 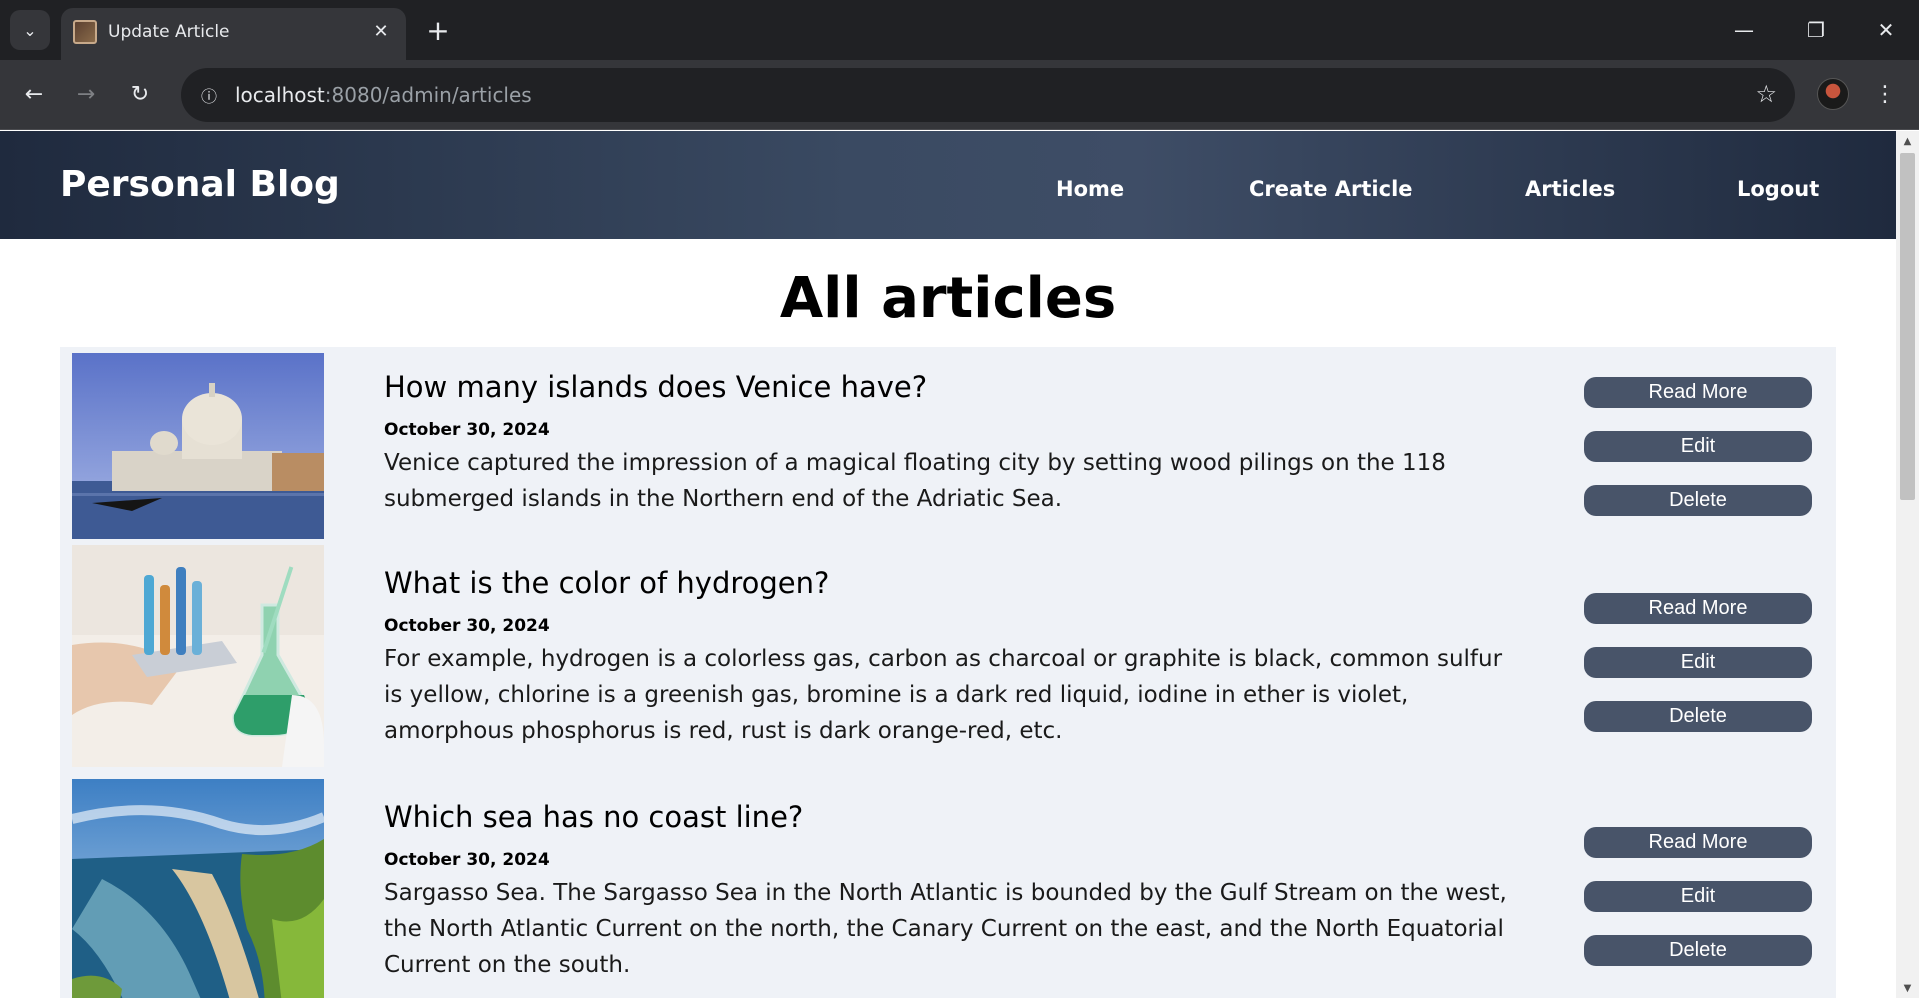 What do you see at coordinates (280, 95) in the screenshot?
I see `url-host: localhost` at bounding box center [280, 95].